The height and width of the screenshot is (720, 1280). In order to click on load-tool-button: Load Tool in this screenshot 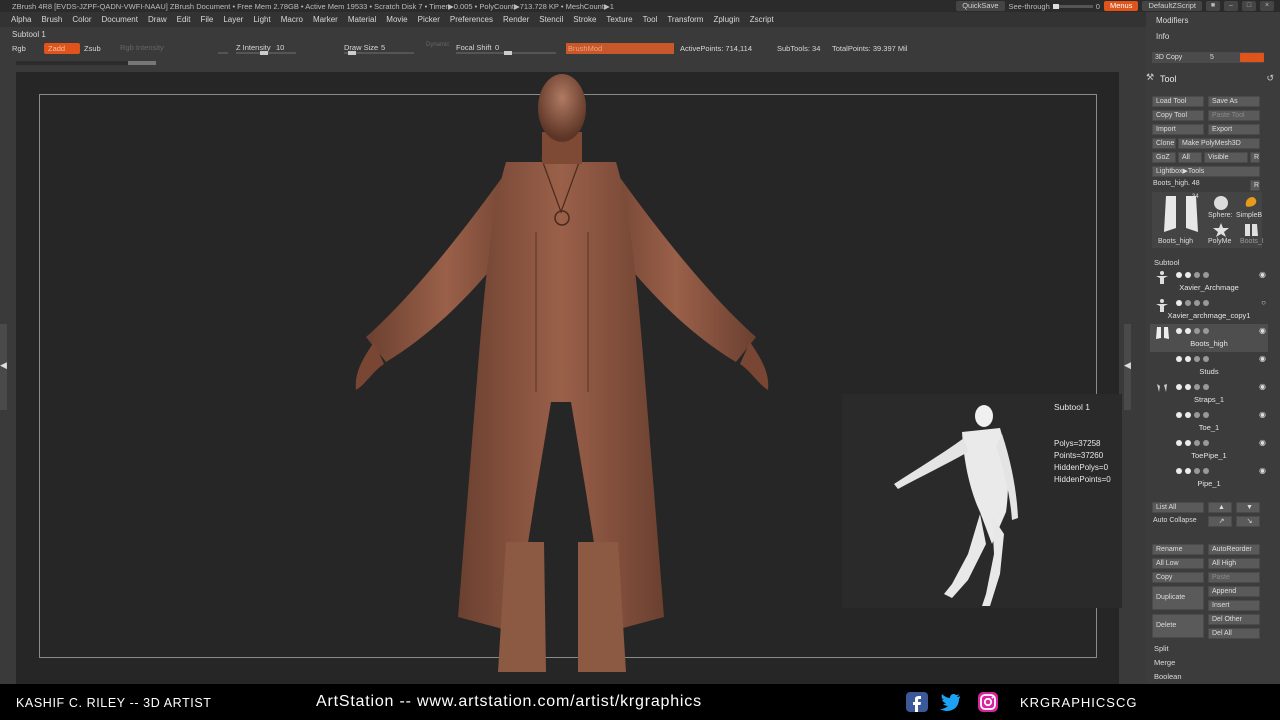, I will do `click(1178, 101)`.